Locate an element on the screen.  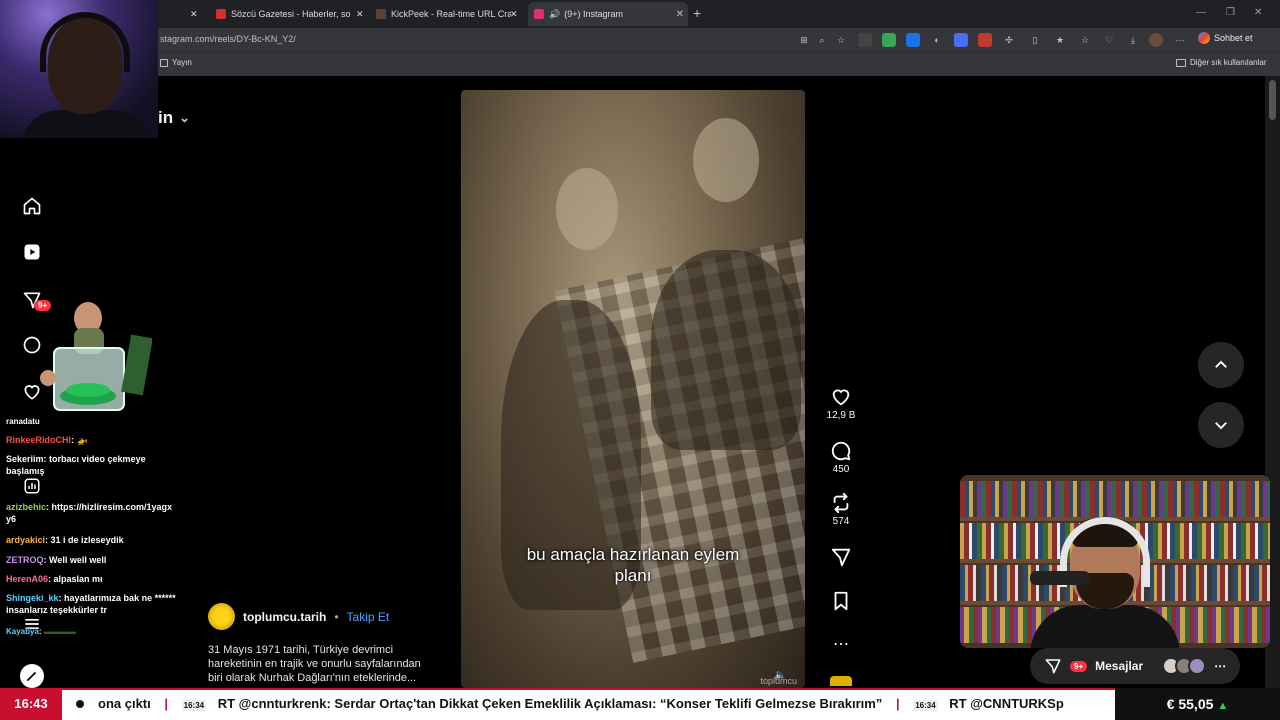
author-name: toplumcu.tarih is located at coordinates (284, 617).